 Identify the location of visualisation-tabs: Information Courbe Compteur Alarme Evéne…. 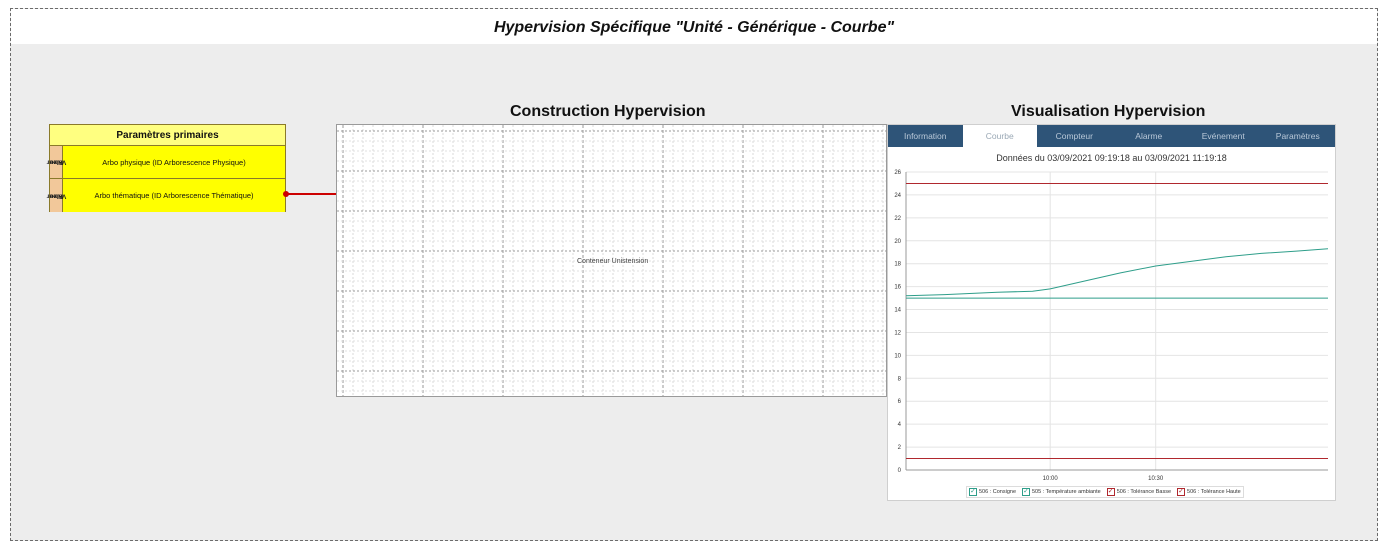
(1111, 136).